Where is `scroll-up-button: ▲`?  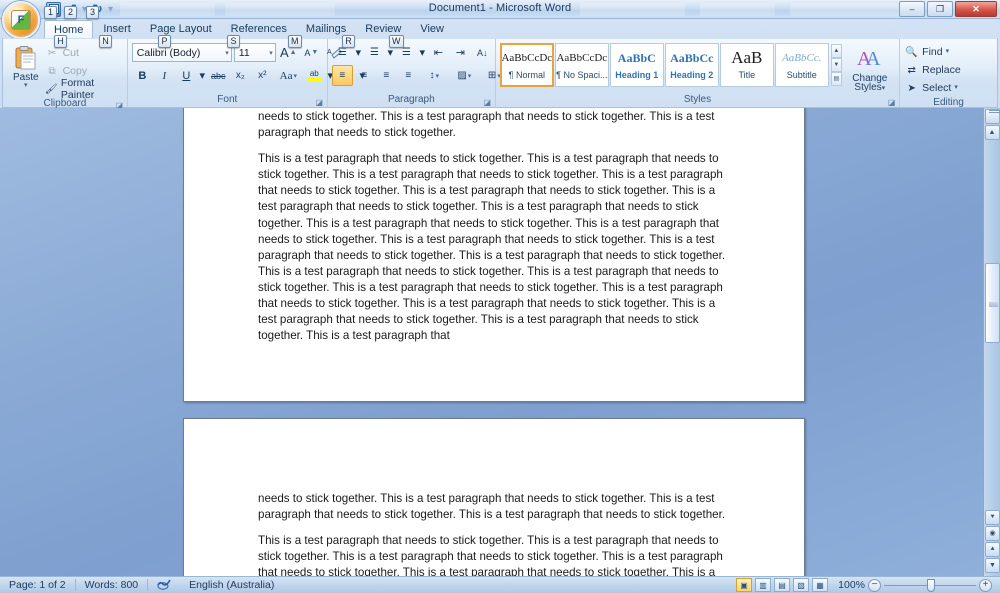 scroll-up-button: ▲ is located at coordinates (992, 132).